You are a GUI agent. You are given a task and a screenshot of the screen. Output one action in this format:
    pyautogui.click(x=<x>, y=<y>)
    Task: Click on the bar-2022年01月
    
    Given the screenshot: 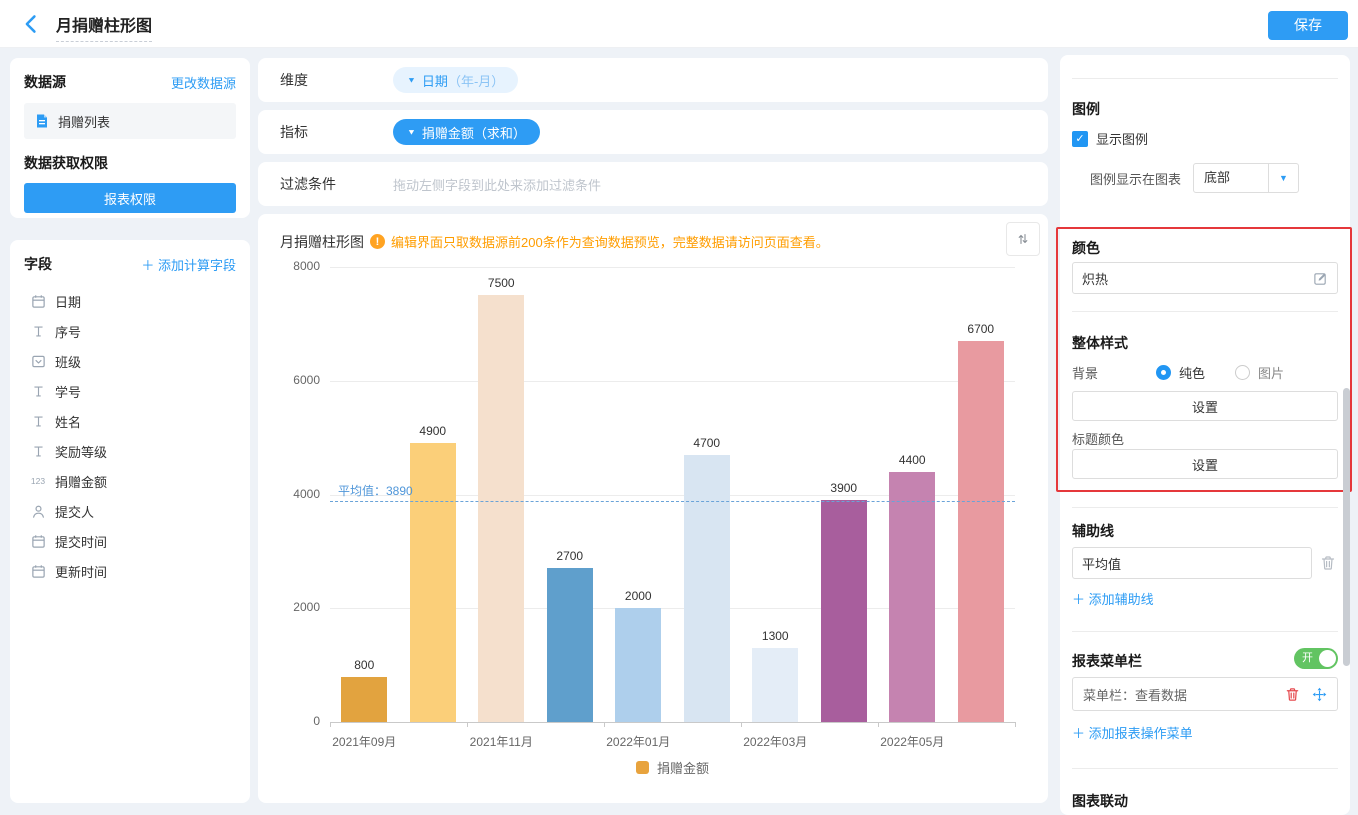 What is the action you would take?
    pyautogui.click(x=638, y=665)
    